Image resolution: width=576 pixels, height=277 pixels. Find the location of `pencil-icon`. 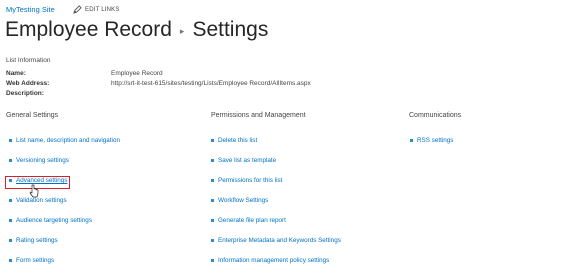

pencil-icon is located at coordinates (77, 9).